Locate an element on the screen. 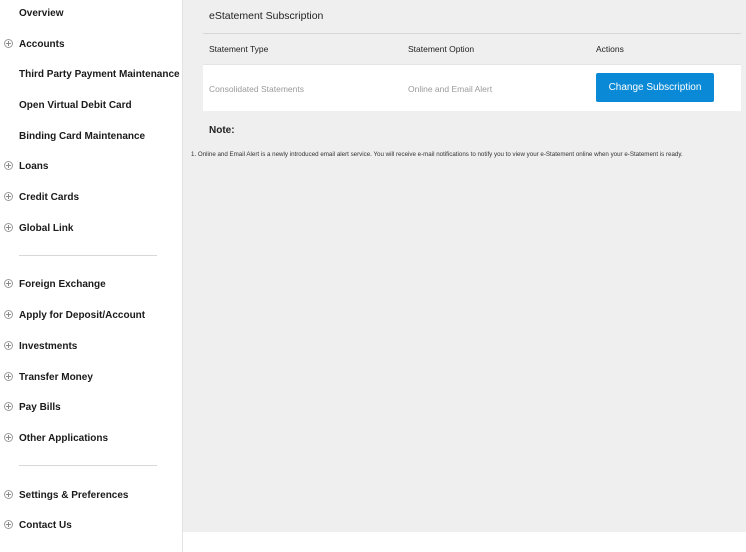 The height and width of the screenshot is (552, 746). nav-label: Loans is located at coordinates (34, 166).